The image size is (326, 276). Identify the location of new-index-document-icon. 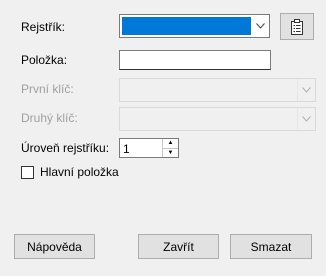
(297, 26).